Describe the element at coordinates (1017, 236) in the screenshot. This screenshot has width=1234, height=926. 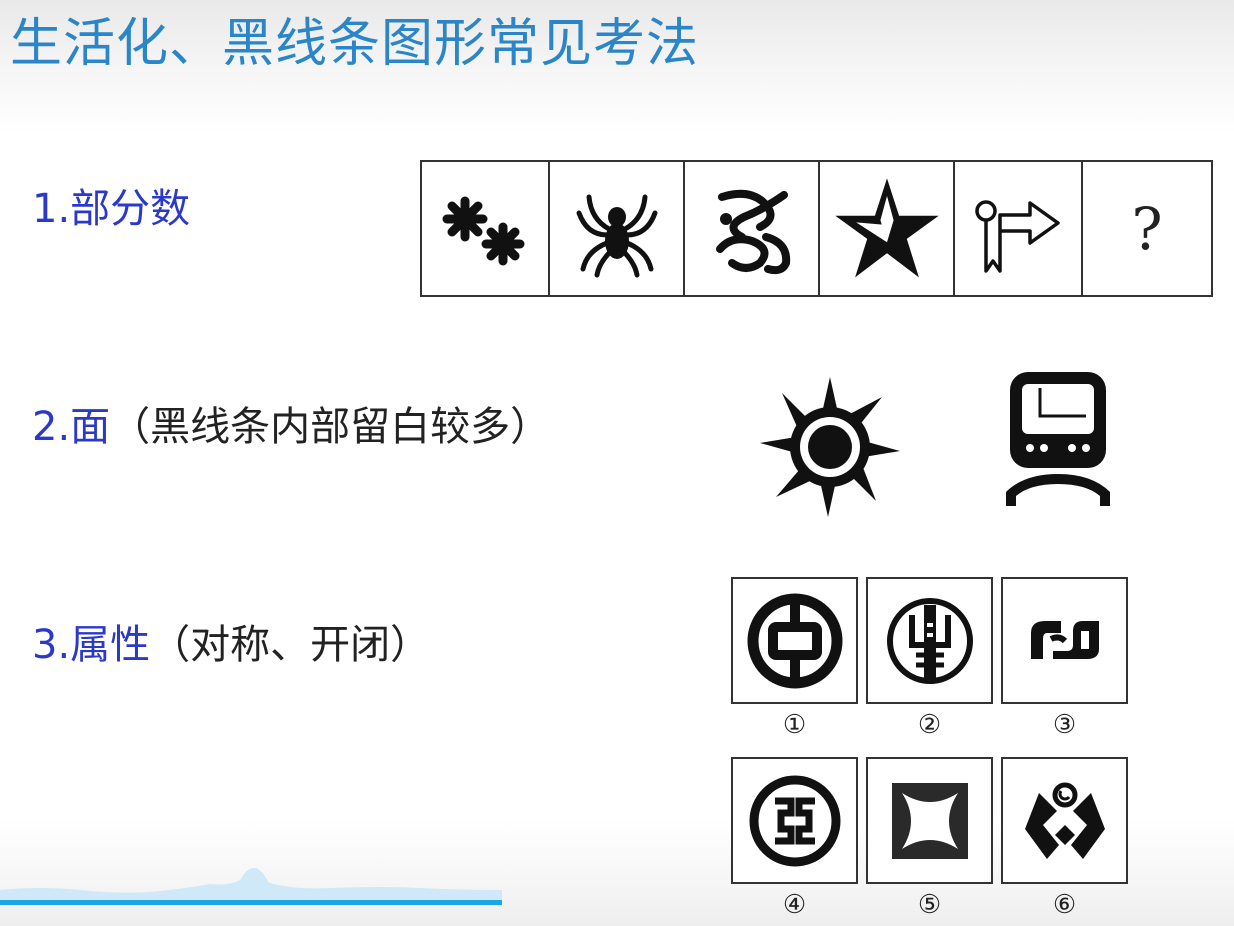
I see `arrow-sign-icon` at that location.